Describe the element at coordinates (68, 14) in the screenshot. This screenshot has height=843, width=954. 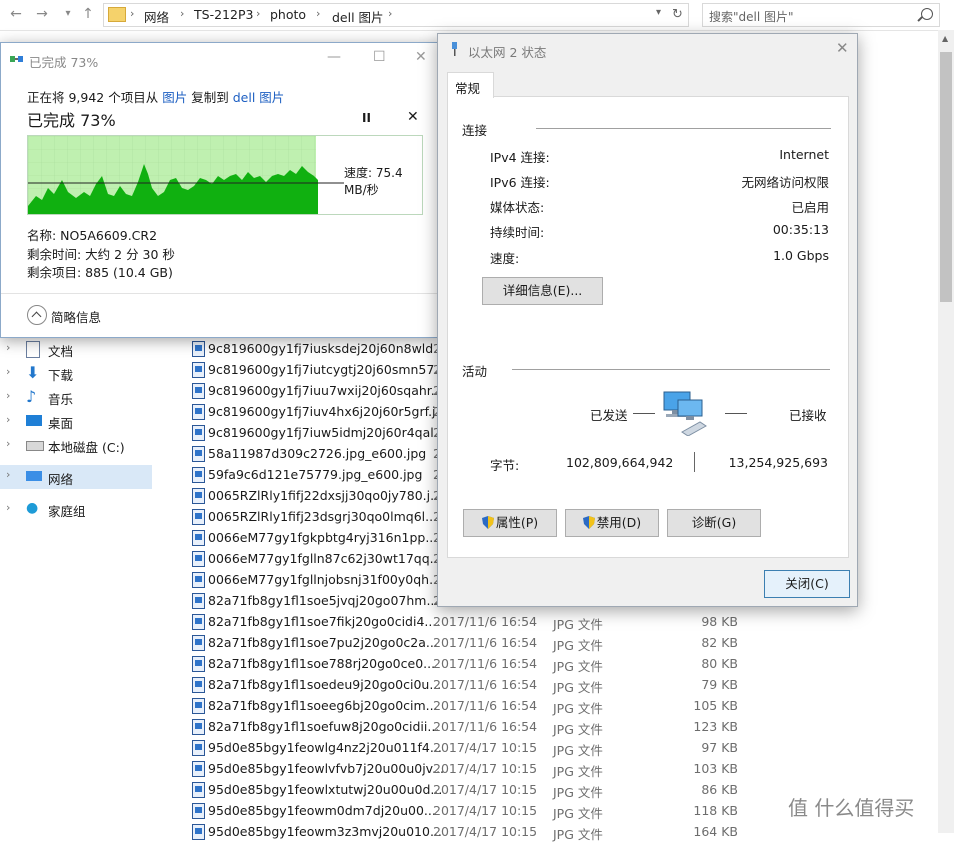
I see `recent-locations-chevron-icon: ▾` at that location.